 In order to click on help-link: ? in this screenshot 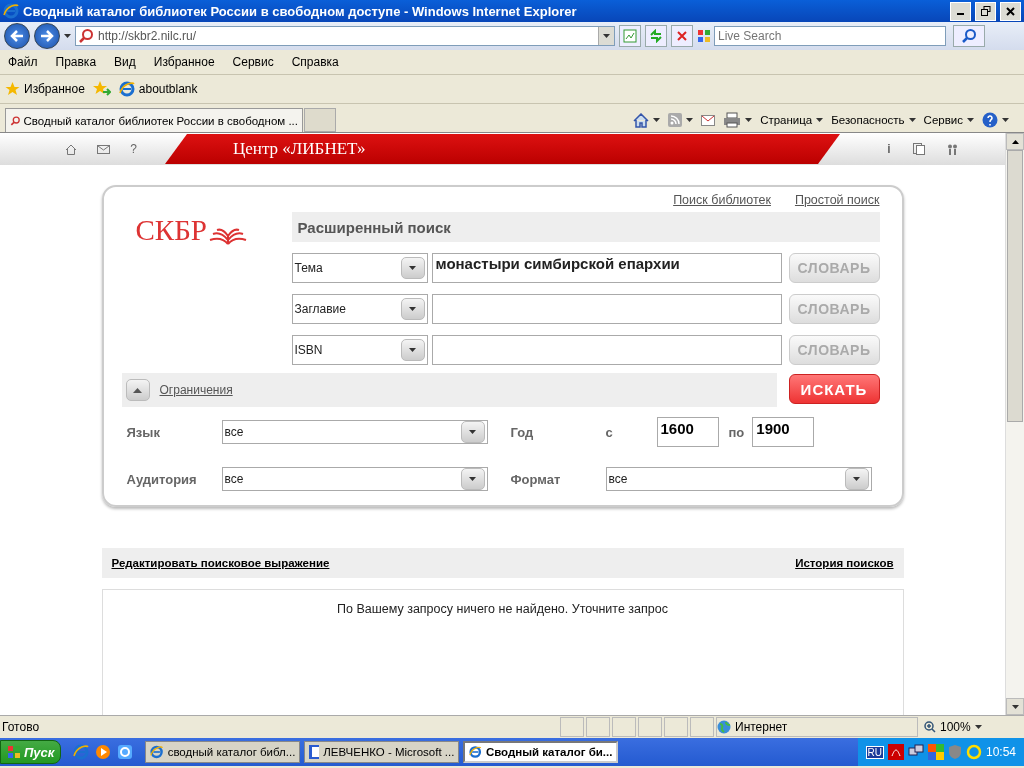, I will do `click(133, 149)`.